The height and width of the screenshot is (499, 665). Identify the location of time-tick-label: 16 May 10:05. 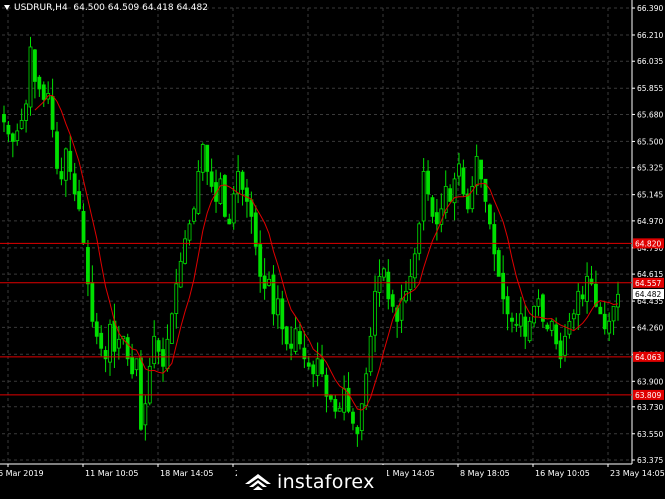
(562, 473).